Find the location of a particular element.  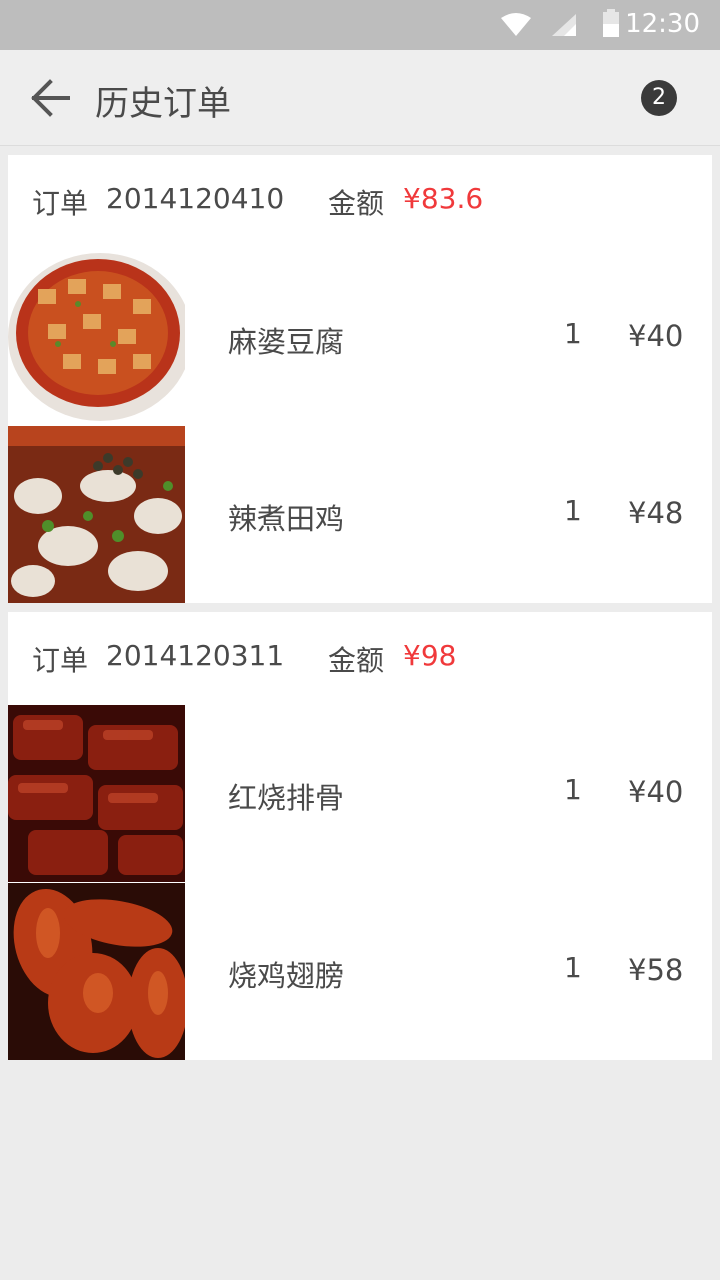

battery-icon is located at coordinates (611, 23).